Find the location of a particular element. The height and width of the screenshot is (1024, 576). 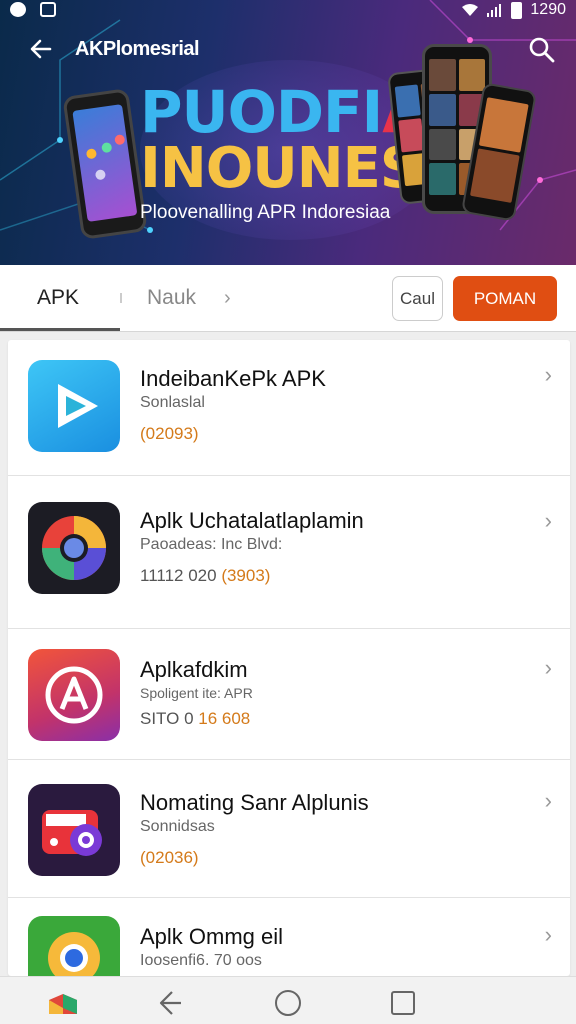

app-name: IndeibanKePk APK is located at coordinates (233, 378).